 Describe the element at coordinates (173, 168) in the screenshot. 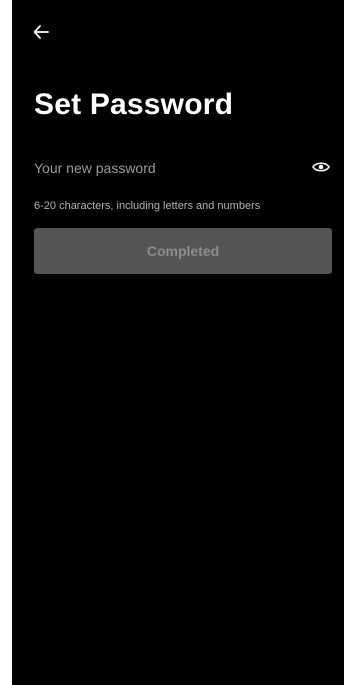

I see `new-password-input` at that location.